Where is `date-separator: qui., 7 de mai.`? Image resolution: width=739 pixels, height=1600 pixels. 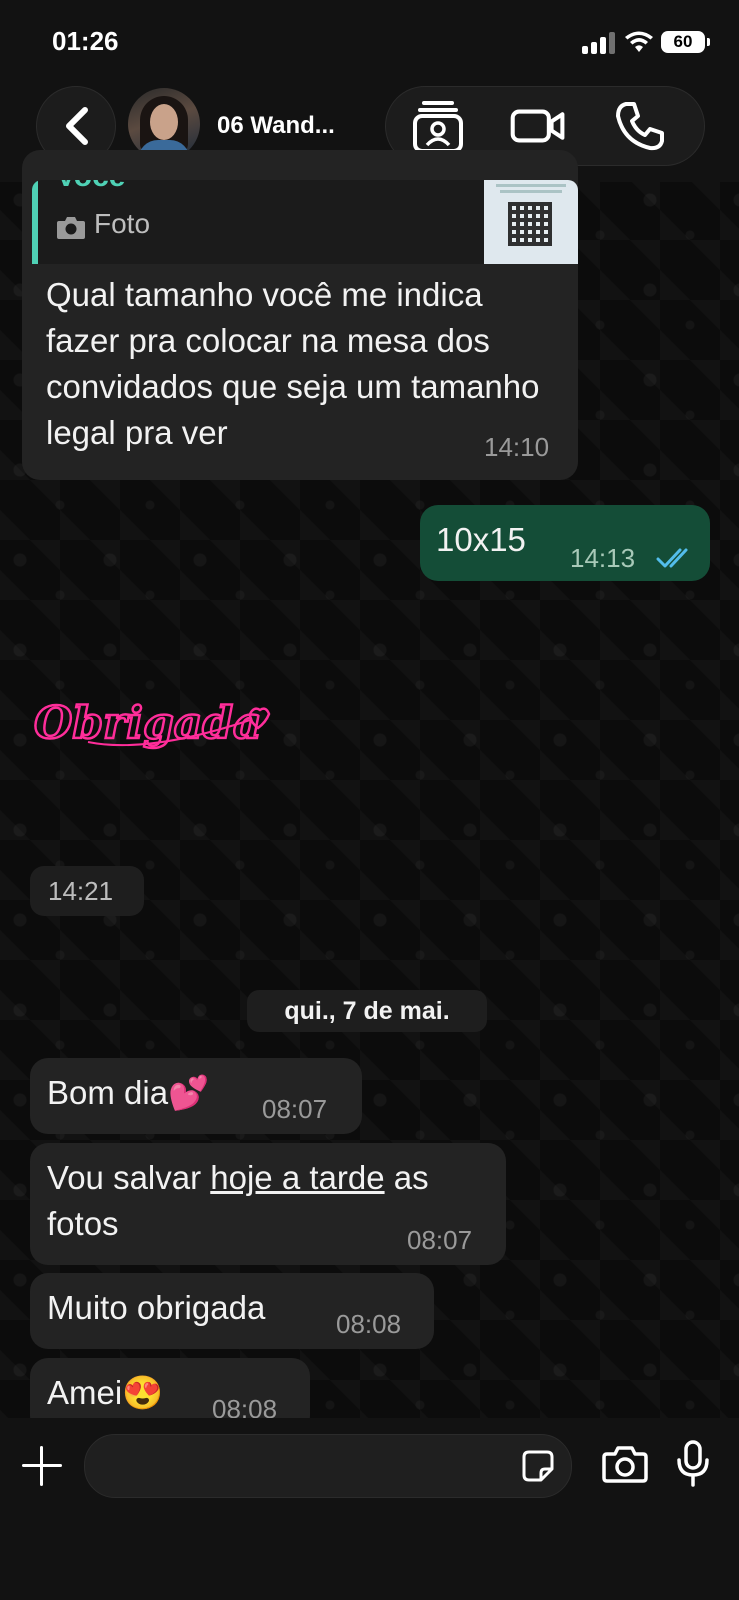 date-separator: qui., 7 de mai. is located at coordinates (367, 1011).